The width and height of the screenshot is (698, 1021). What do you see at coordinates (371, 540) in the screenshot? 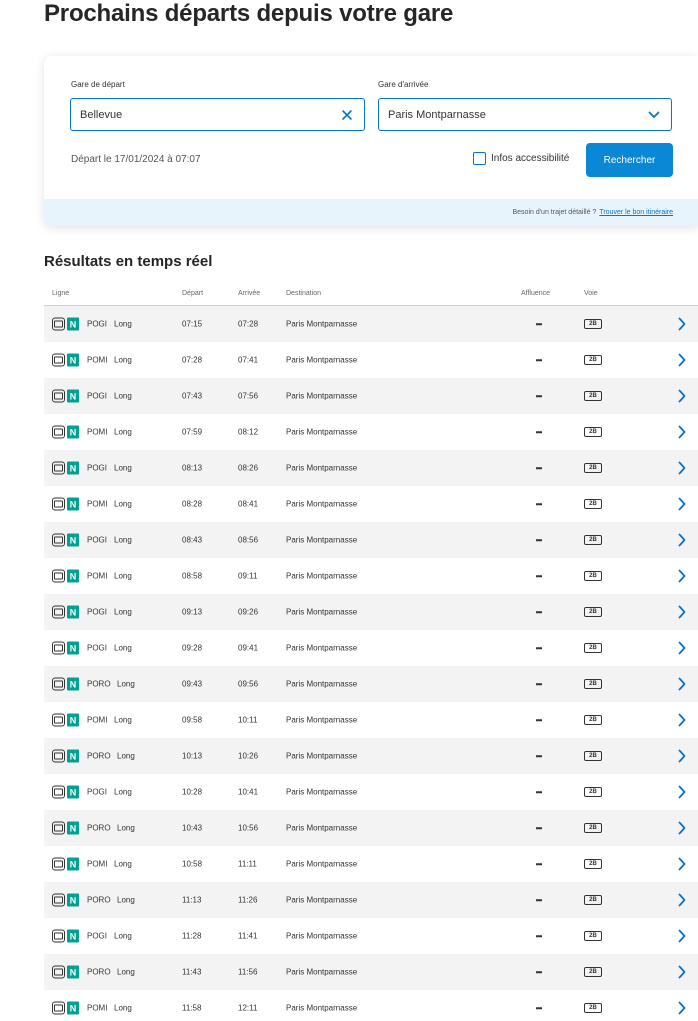
I see `table-row: N POGI Long 08:43 08:56 Paris Montparnasse 2B` at bounding box center [371, 540].